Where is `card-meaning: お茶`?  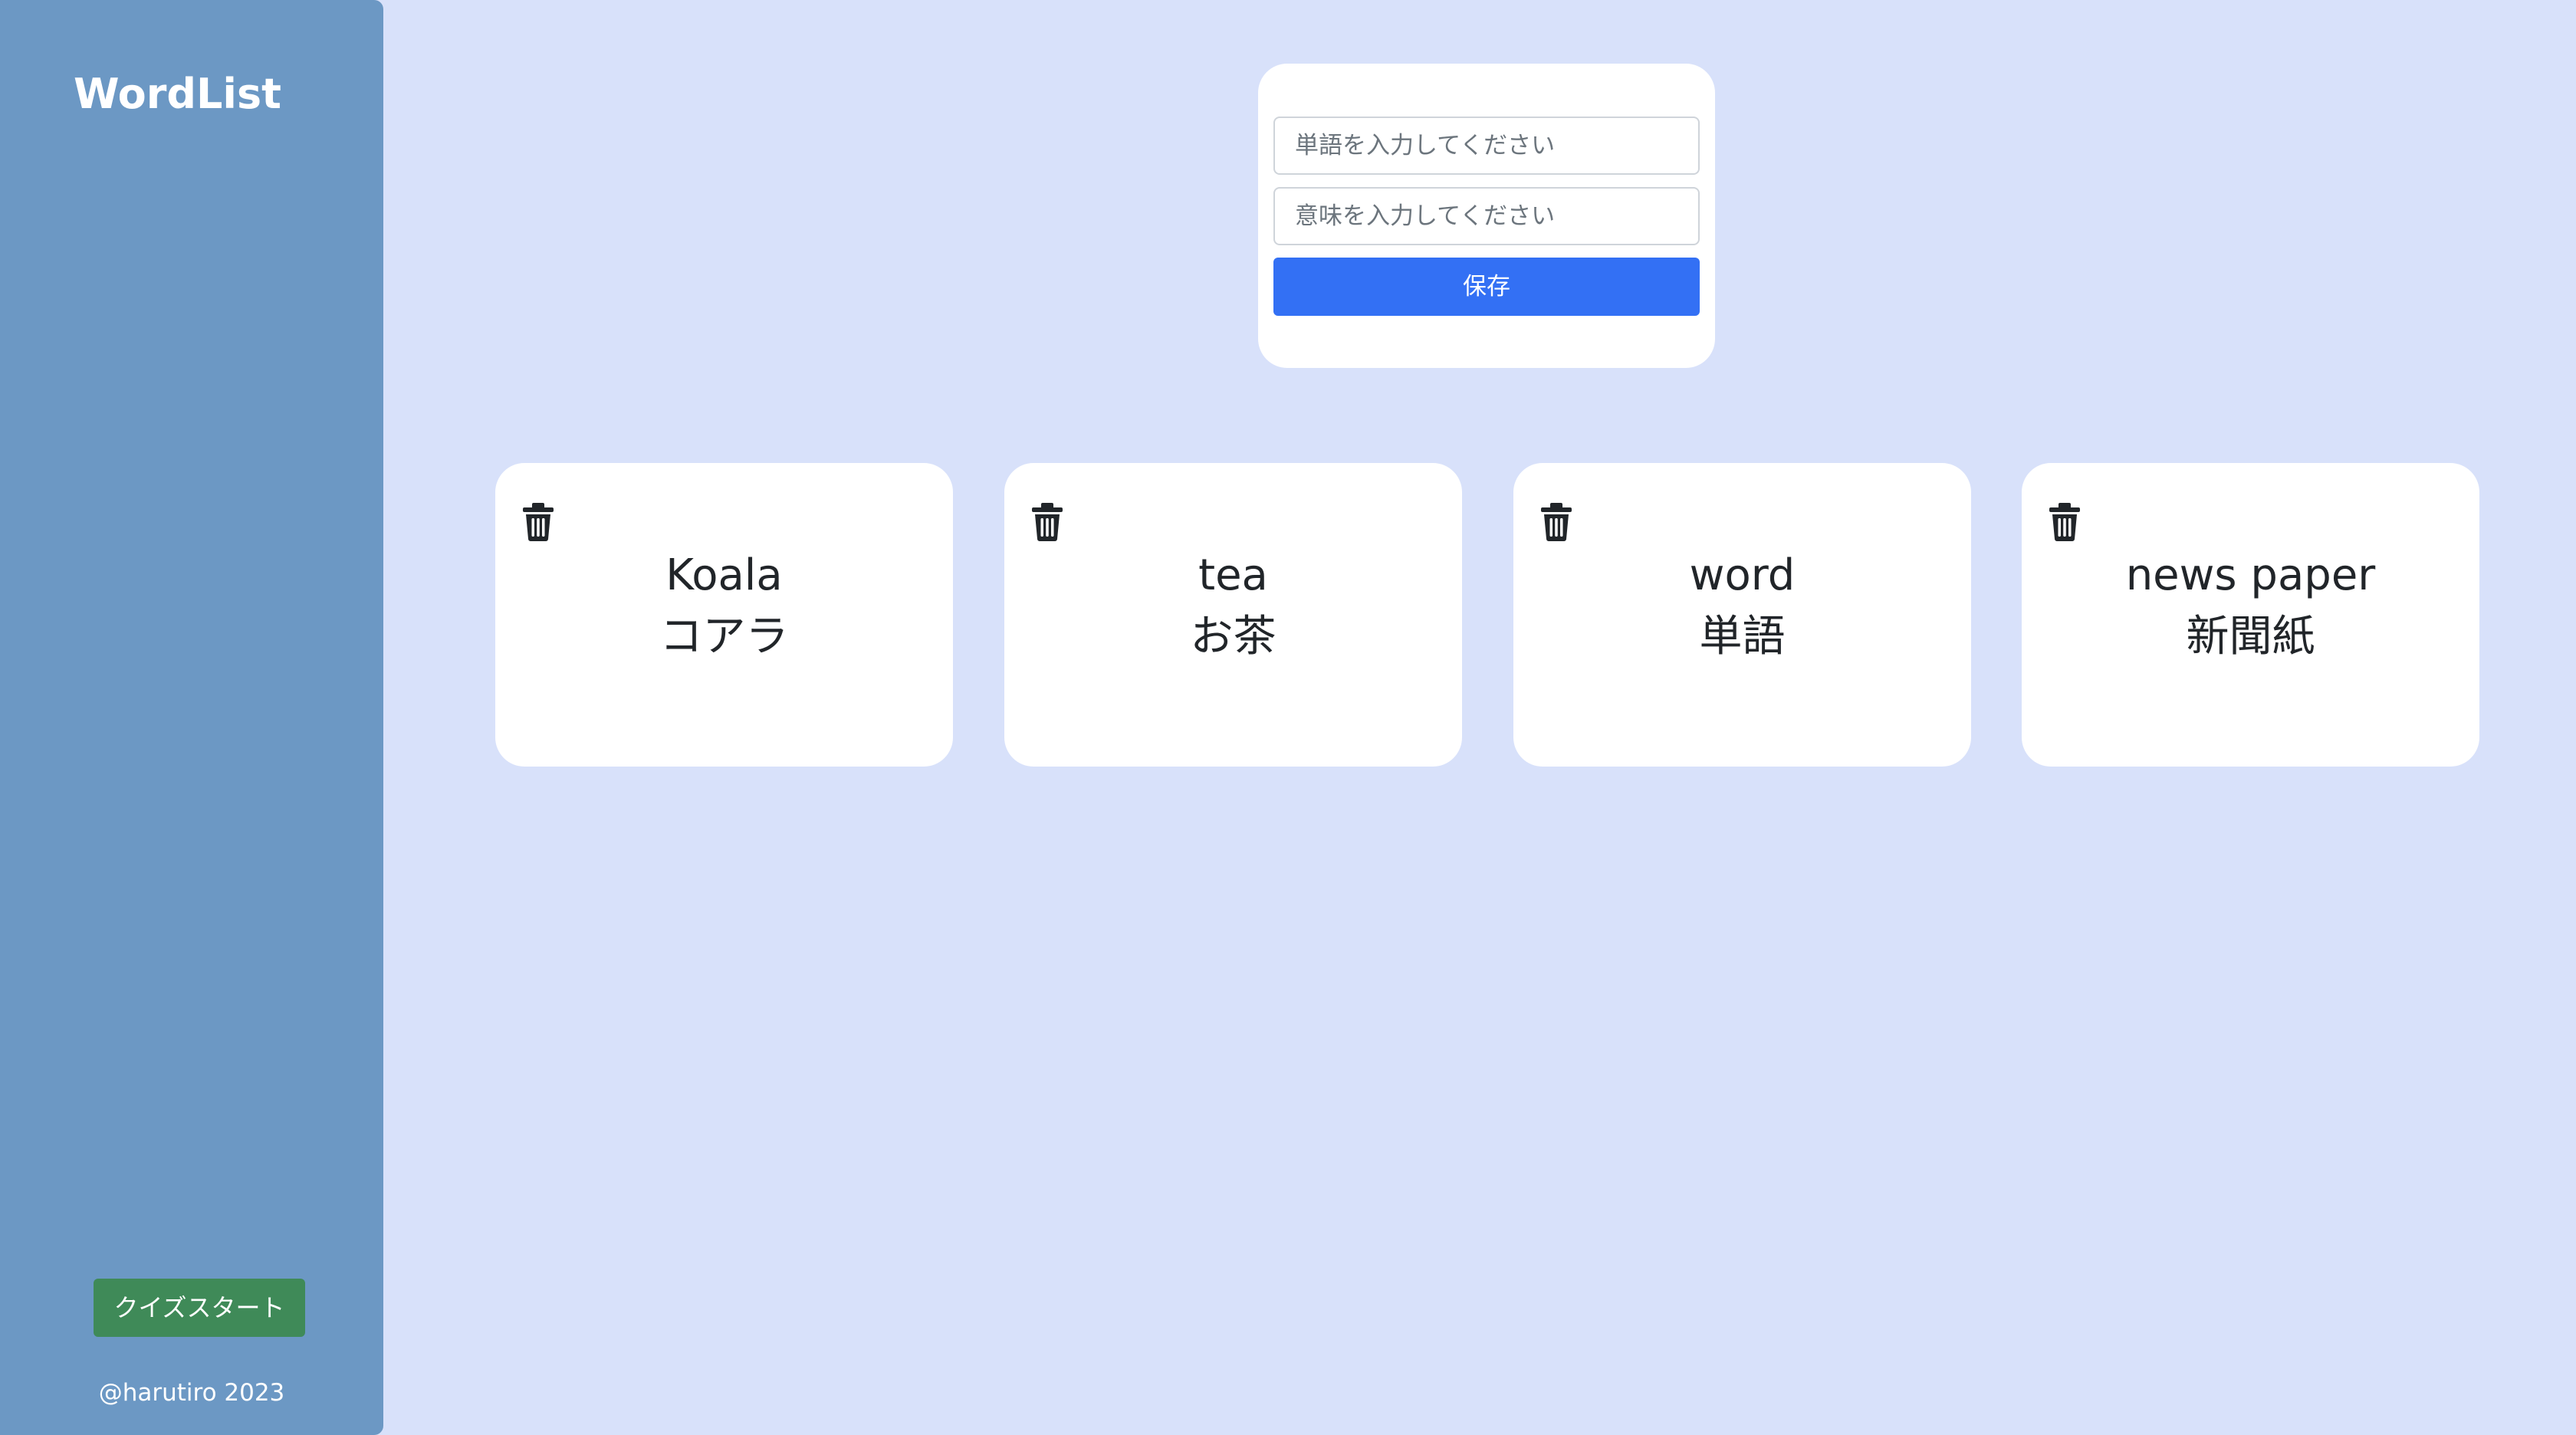
card-meaning: お茶 is located at coordinates (1233, 637).